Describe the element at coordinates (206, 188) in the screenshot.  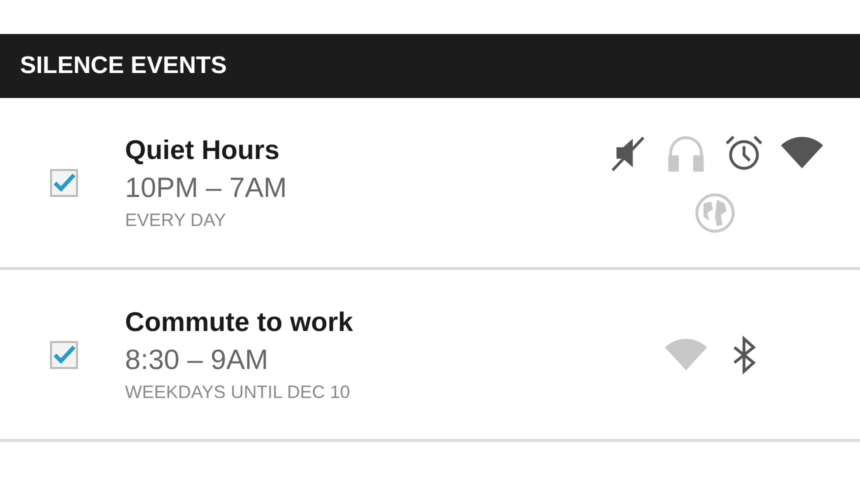
I see `event-time: 10PM – 7AM` at that location.